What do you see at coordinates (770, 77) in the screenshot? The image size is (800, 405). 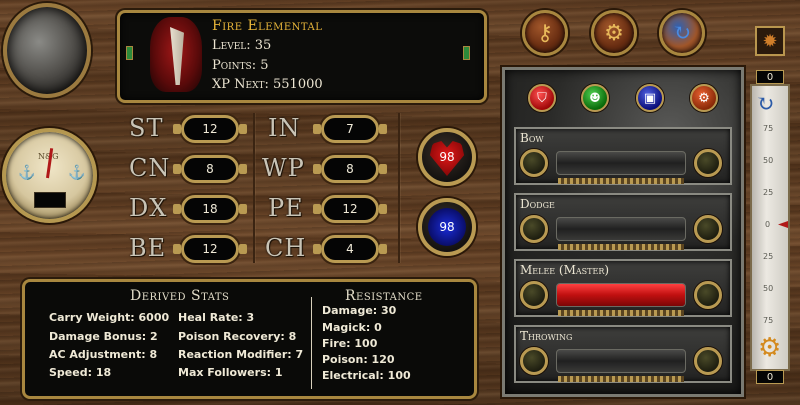 I see `ruler-top-counter: 0` at bounding box center [770, 77].